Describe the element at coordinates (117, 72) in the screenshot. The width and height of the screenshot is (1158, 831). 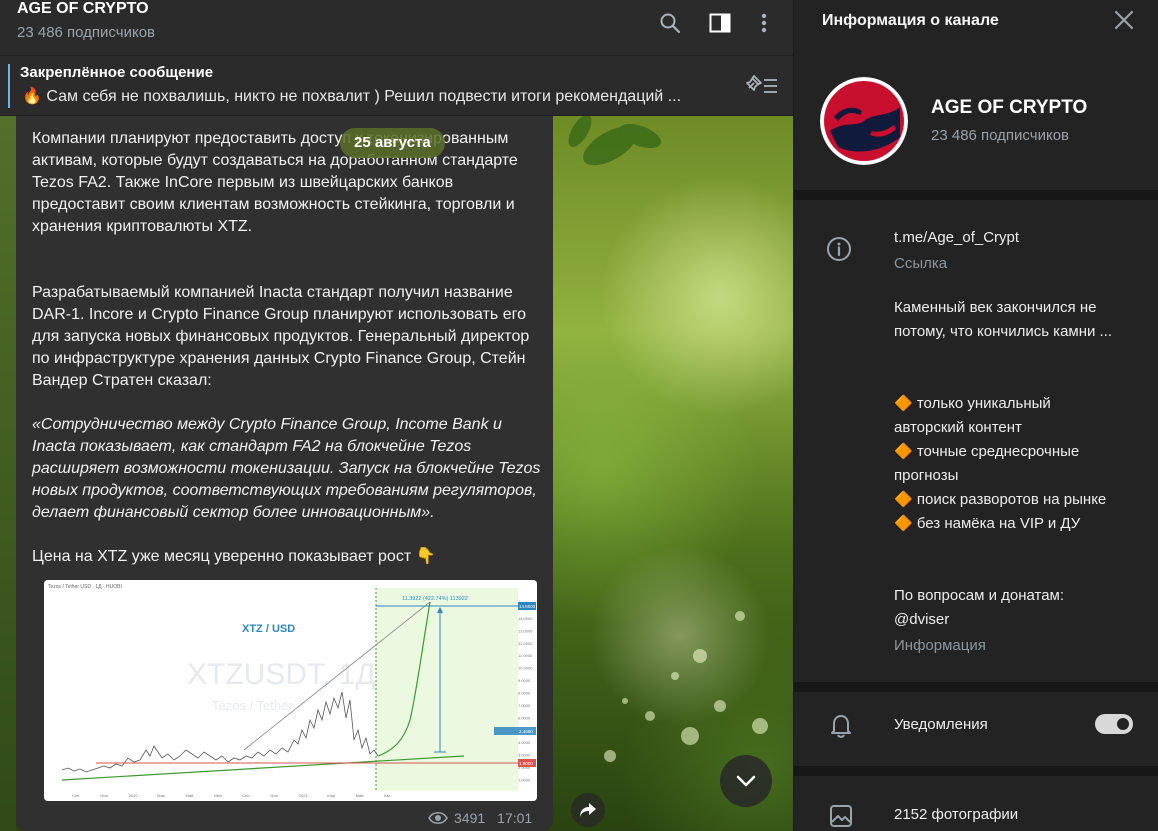
I see `pinned-title: Закреплённое сообщение` at that location.